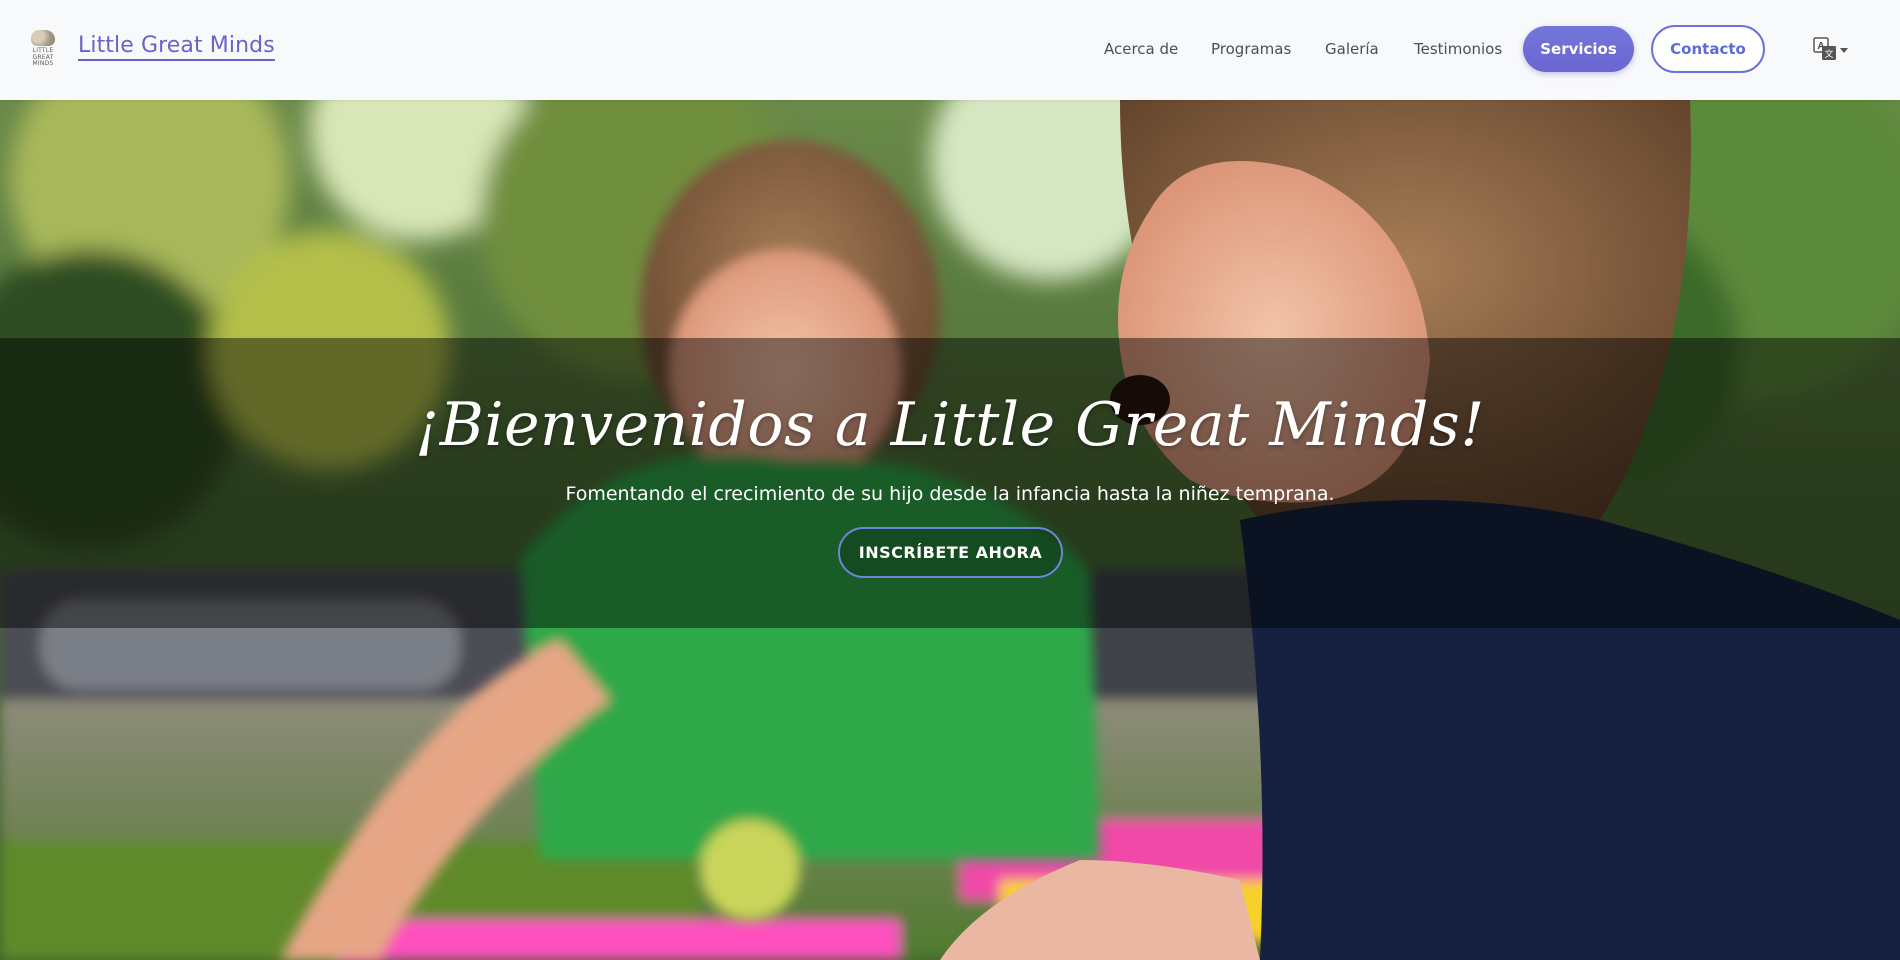  I want to click on enroll-now-button: INSCRÍBETE AHORA, so click(950, 552).